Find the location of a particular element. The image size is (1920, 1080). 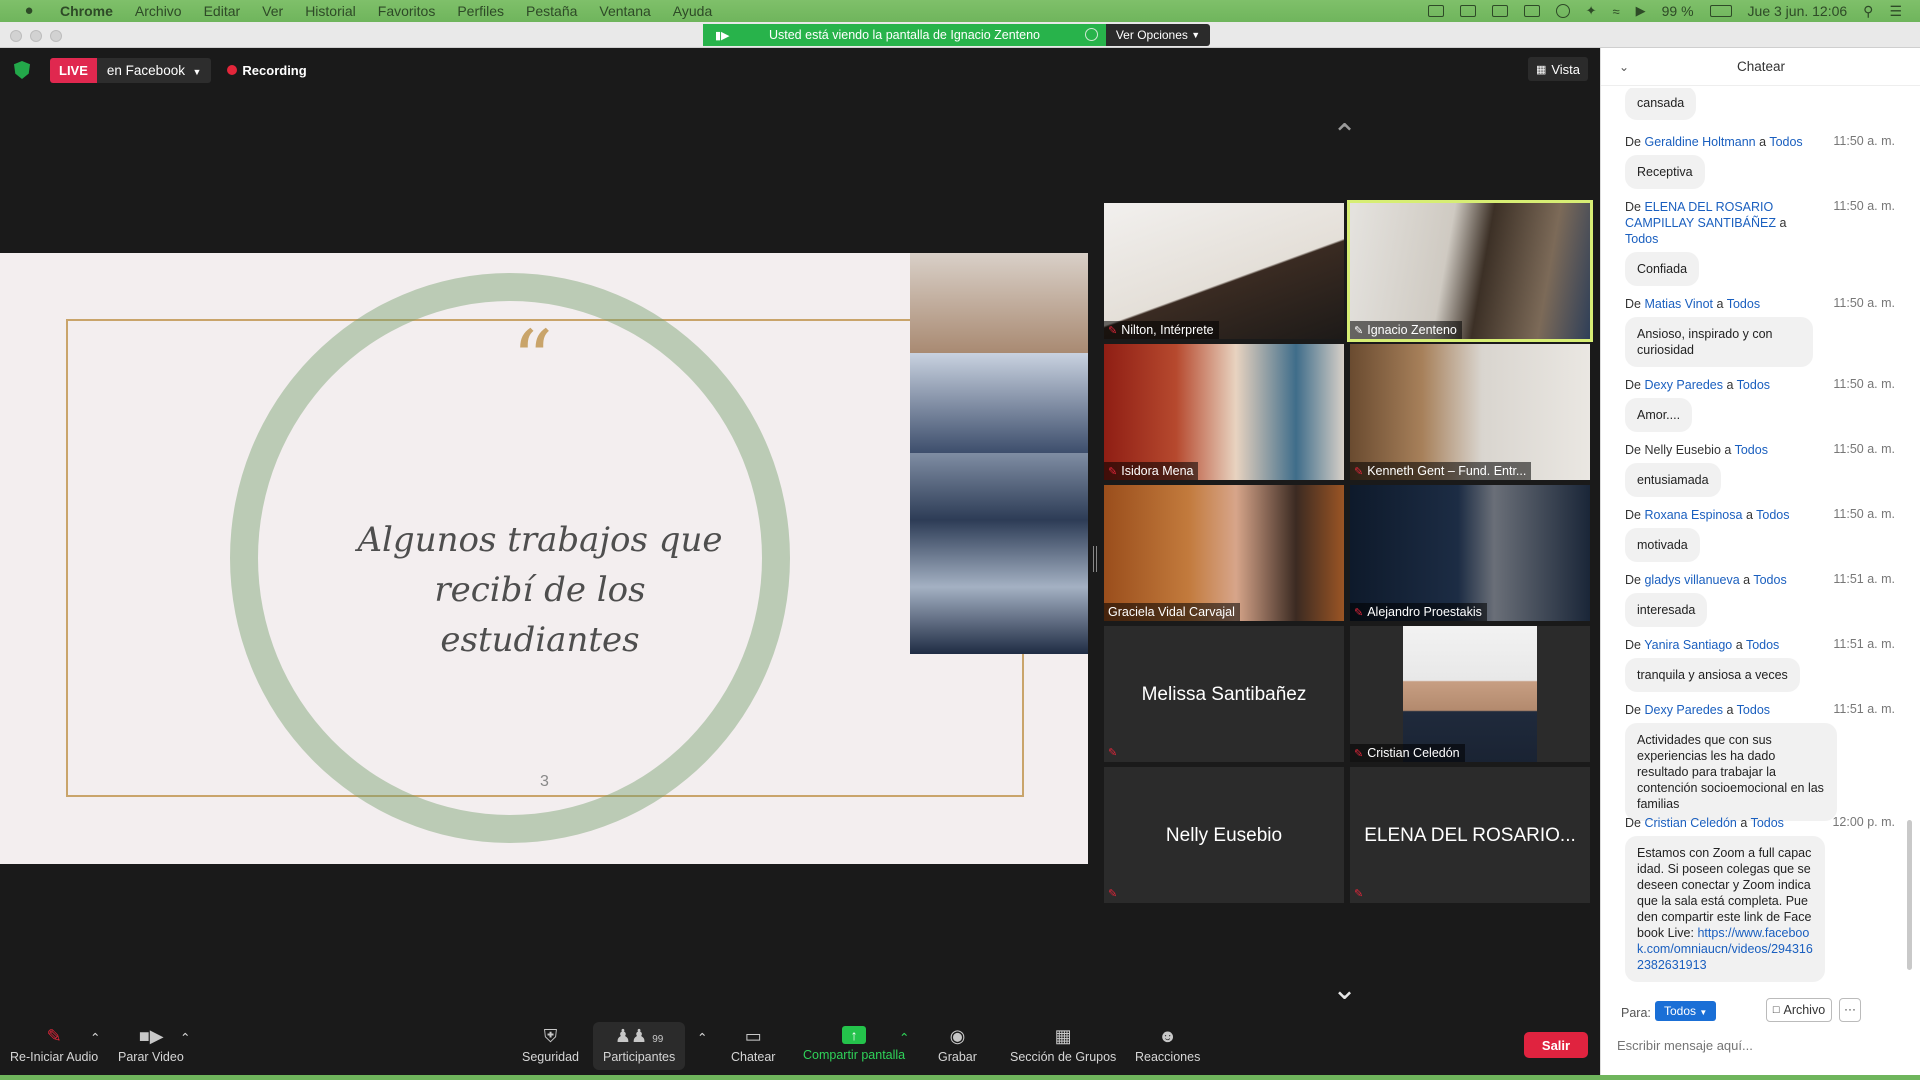

message-sender: Roxana Espinosa is located at coordinates (1693, 515).